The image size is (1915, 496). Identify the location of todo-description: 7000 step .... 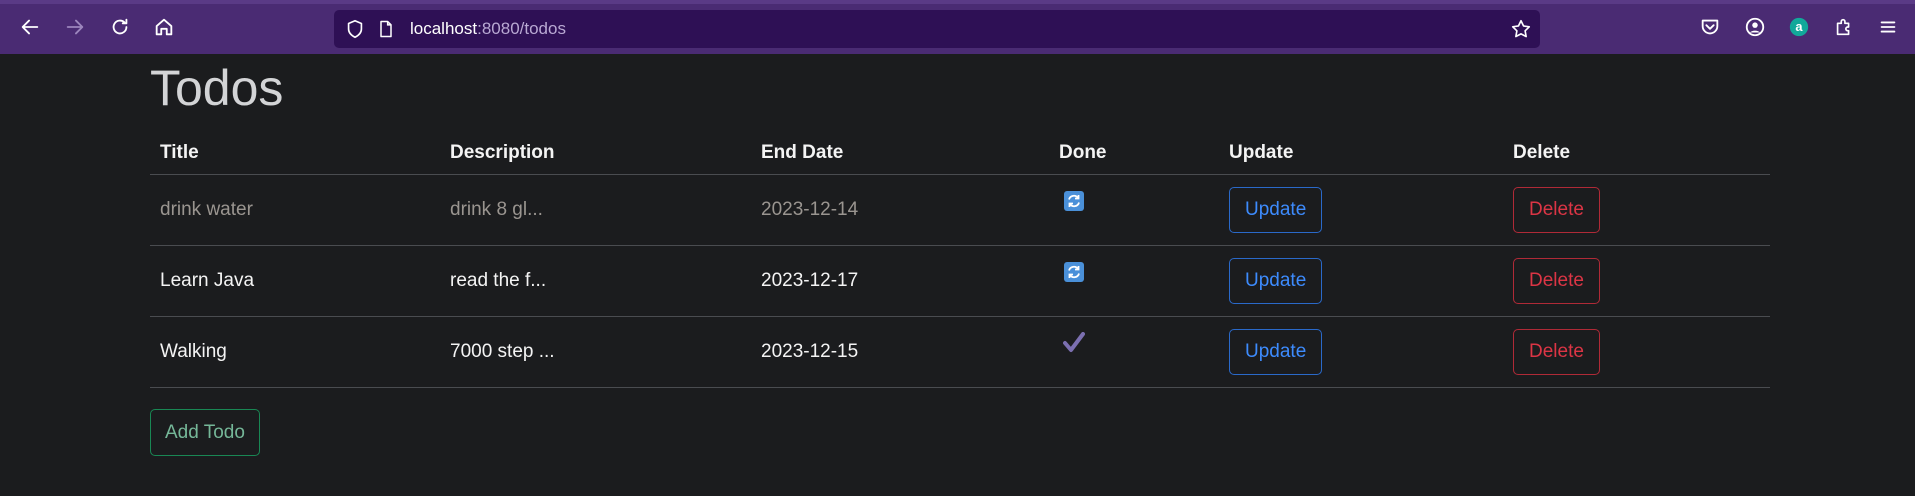
(595, 352).